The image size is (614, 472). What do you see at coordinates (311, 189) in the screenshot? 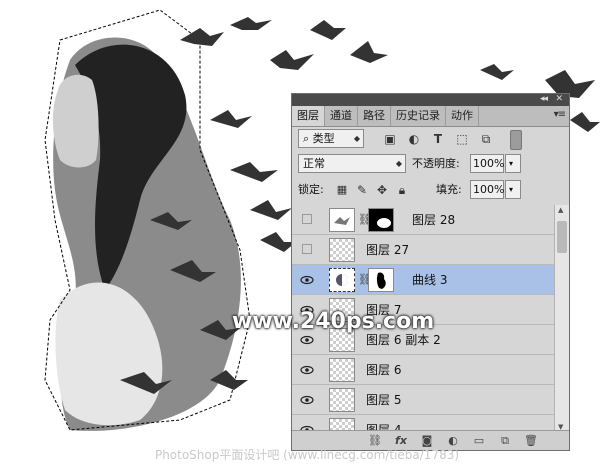
I see `lock-label: 锁定:` at bounding box center [311, 189].